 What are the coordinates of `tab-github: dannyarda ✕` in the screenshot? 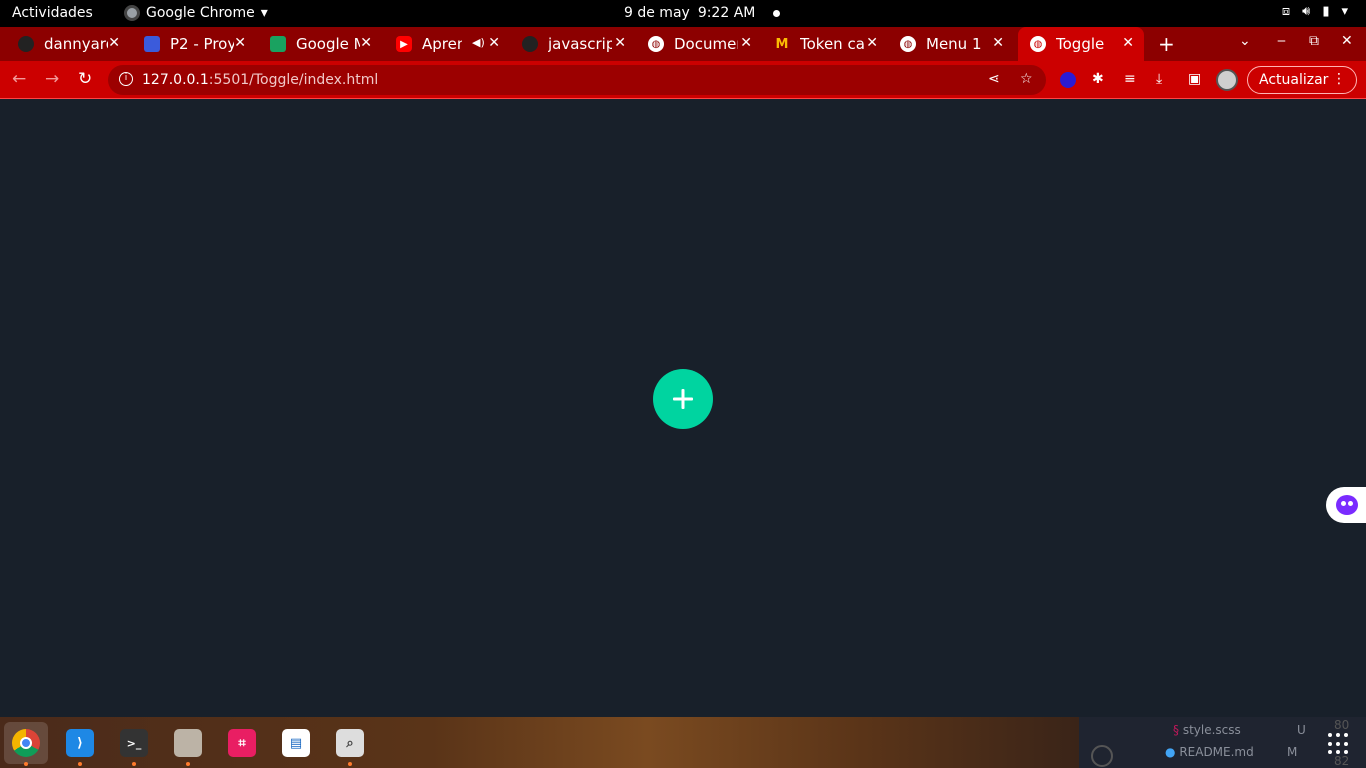 It's located at (72, 44).